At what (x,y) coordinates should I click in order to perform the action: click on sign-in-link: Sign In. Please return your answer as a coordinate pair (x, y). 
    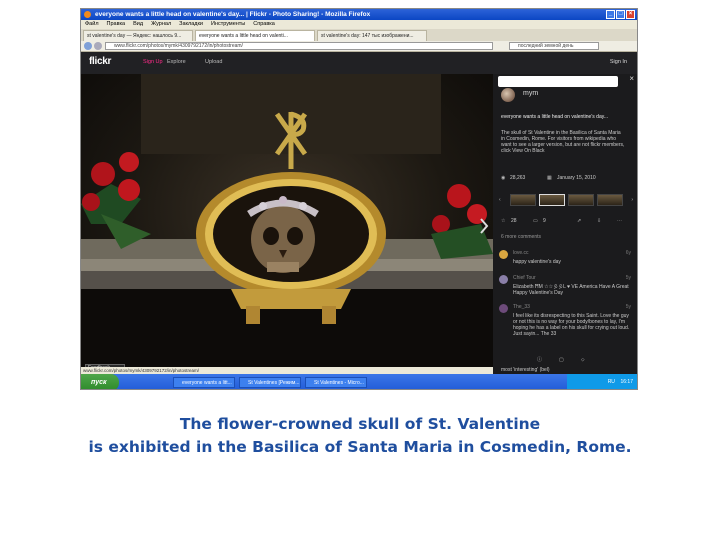
    Looking at the image, I should click on (618, 62).